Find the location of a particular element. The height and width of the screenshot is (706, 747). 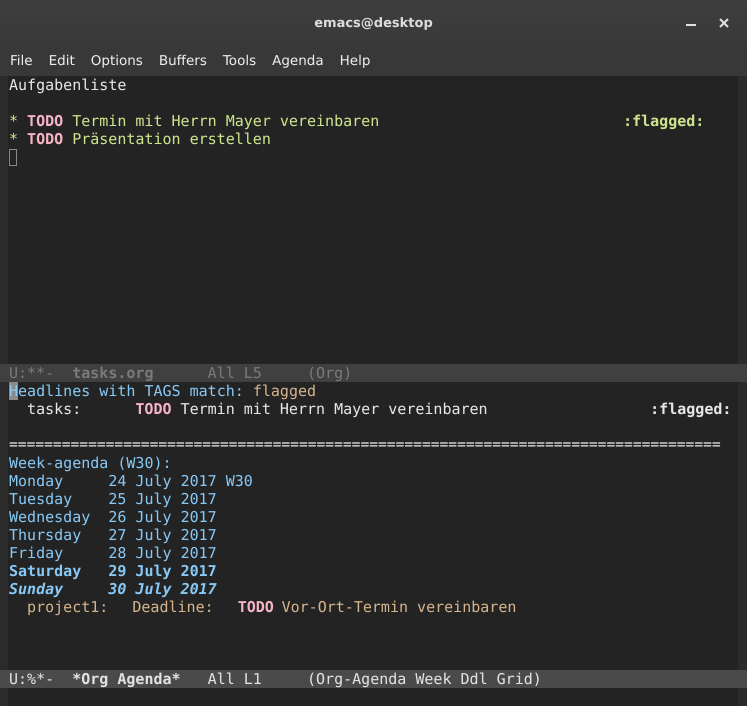

heading-text: Termin mit Herrn Mayer vereinbaren is located at coordinates (226, 121).